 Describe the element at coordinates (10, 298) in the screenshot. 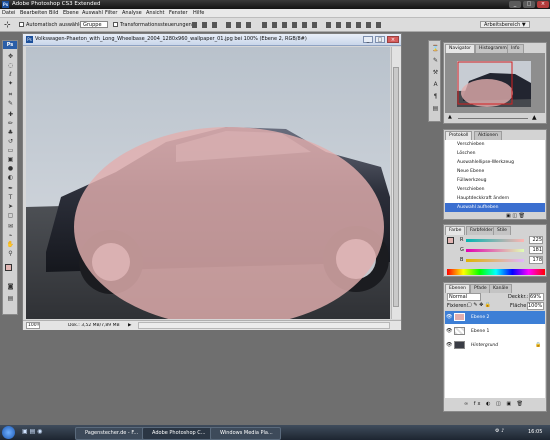

I see `screen-mode-icon: ▤` at that location.